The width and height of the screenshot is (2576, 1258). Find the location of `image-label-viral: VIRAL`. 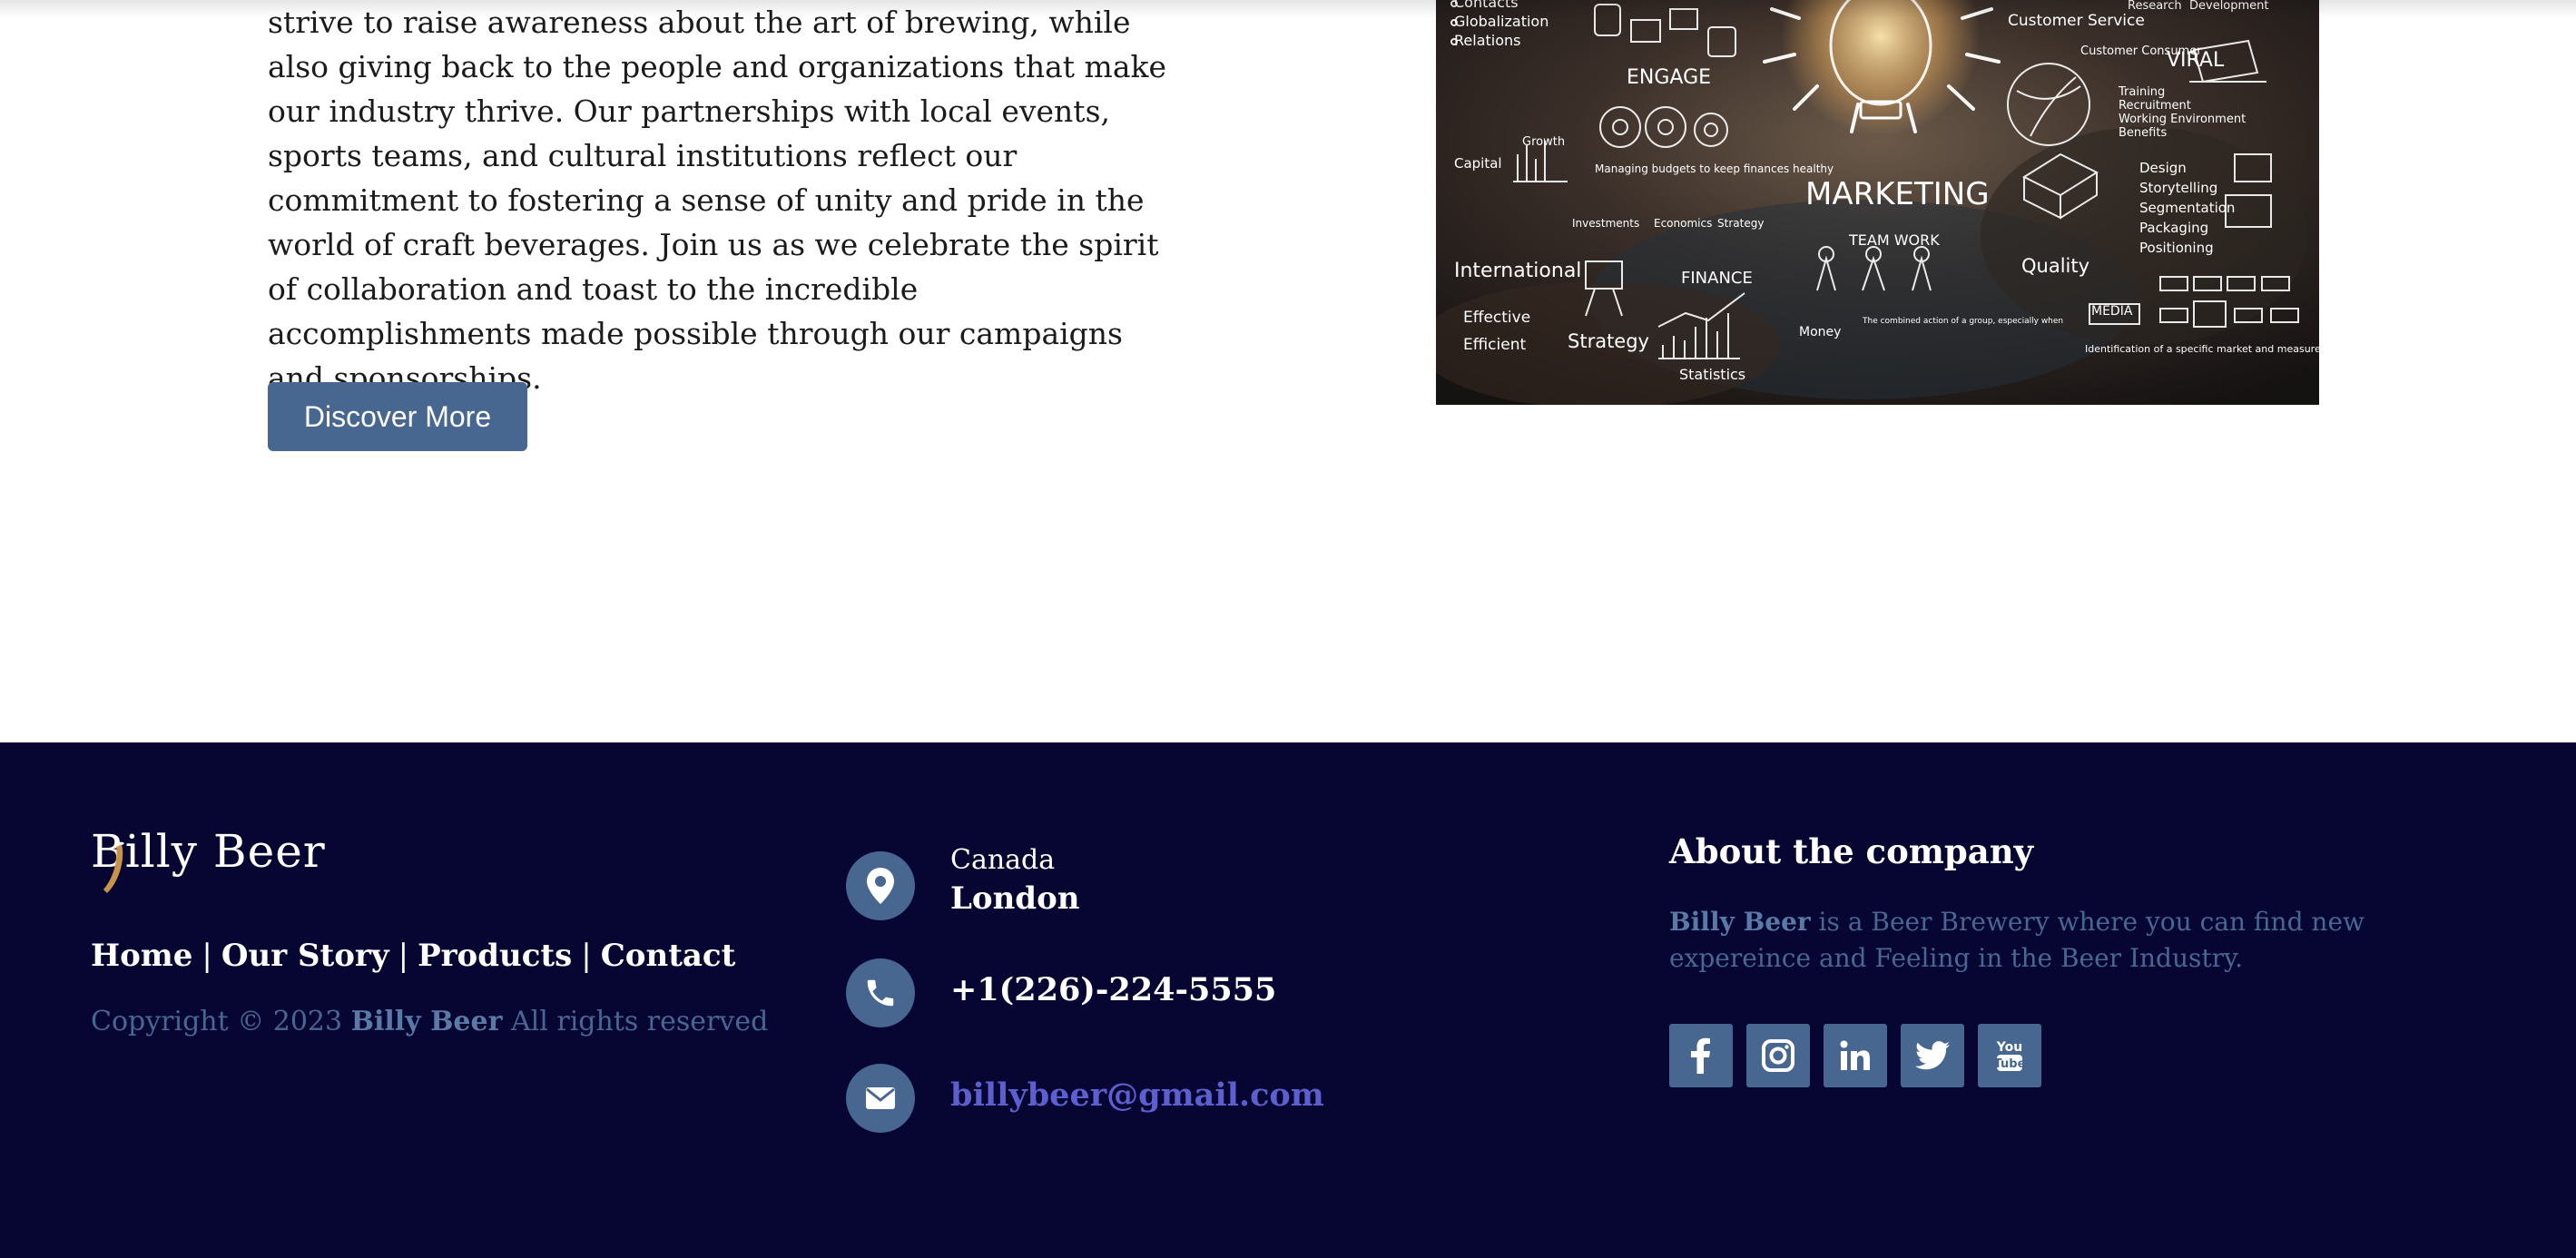

image-label-viral: VIRAL is located at coordinates (2196, 60).